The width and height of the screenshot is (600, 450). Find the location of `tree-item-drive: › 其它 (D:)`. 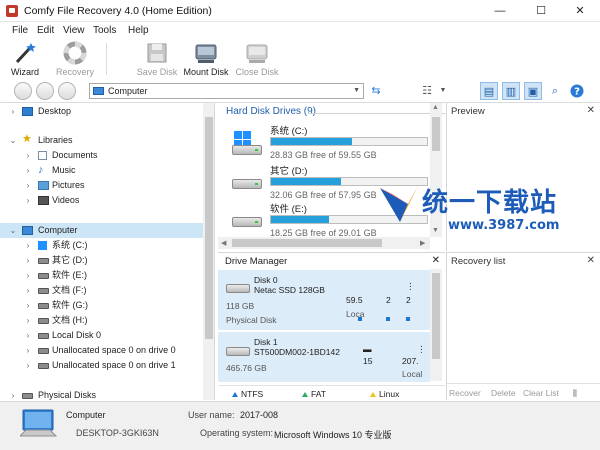

tree-item-drive: › 其它 (D:) is located at coordinates (101, 260).